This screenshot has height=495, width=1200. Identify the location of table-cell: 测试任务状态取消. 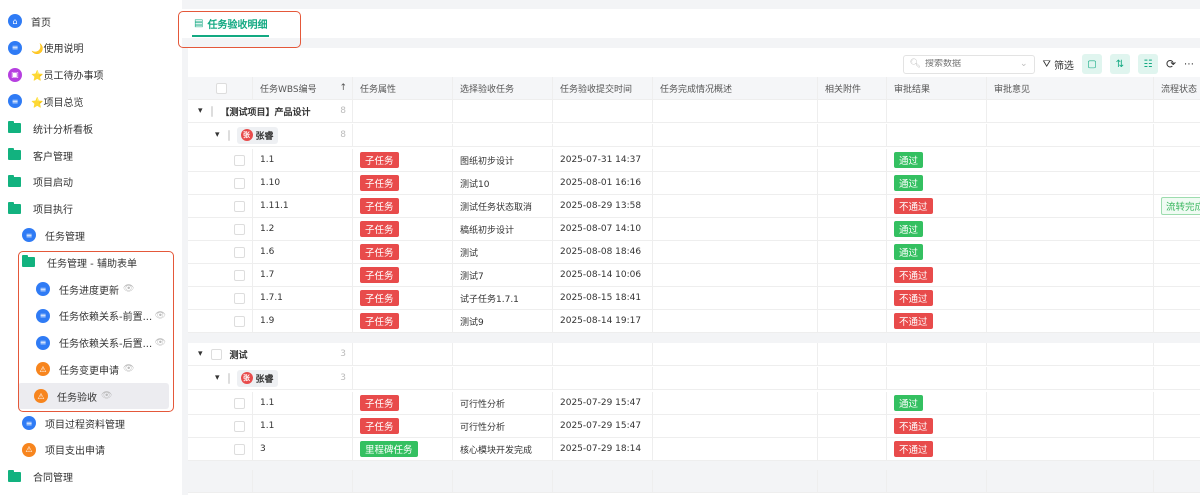
(503, 206).